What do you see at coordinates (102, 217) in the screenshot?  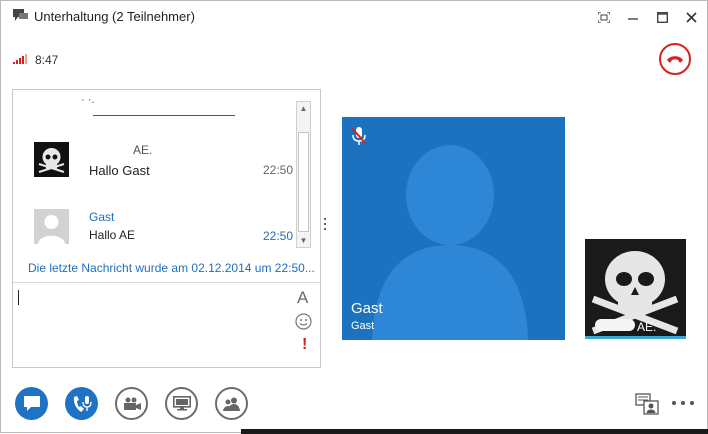 I see `message-sender: Gast` at bounding box center [102, 217].